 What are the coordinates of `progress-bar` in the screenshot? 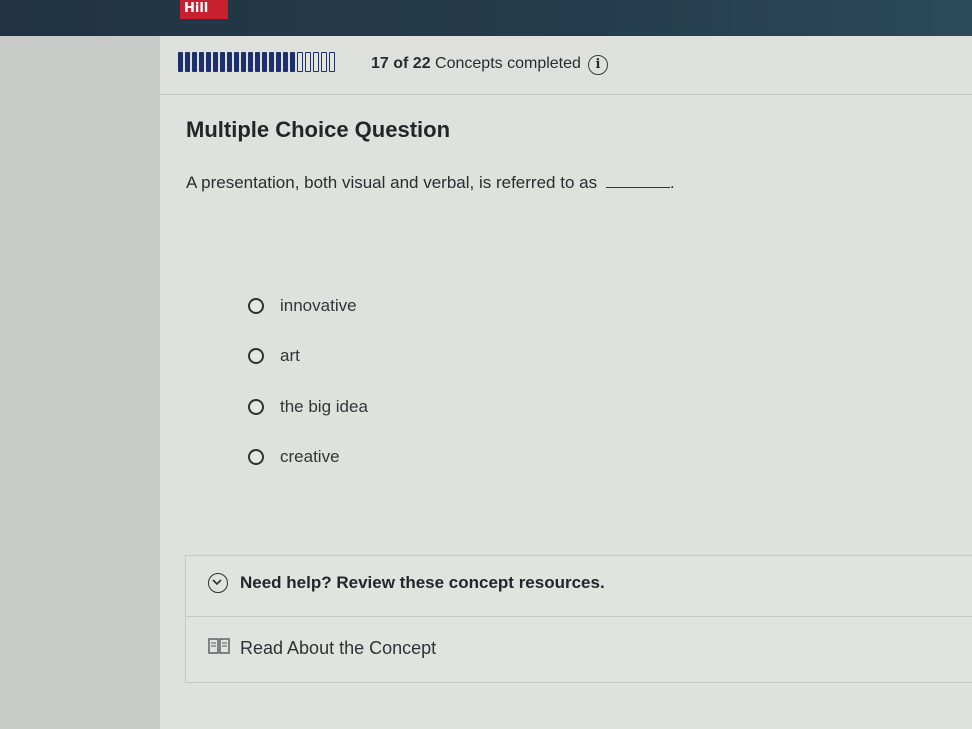 It's located at (256, 62).